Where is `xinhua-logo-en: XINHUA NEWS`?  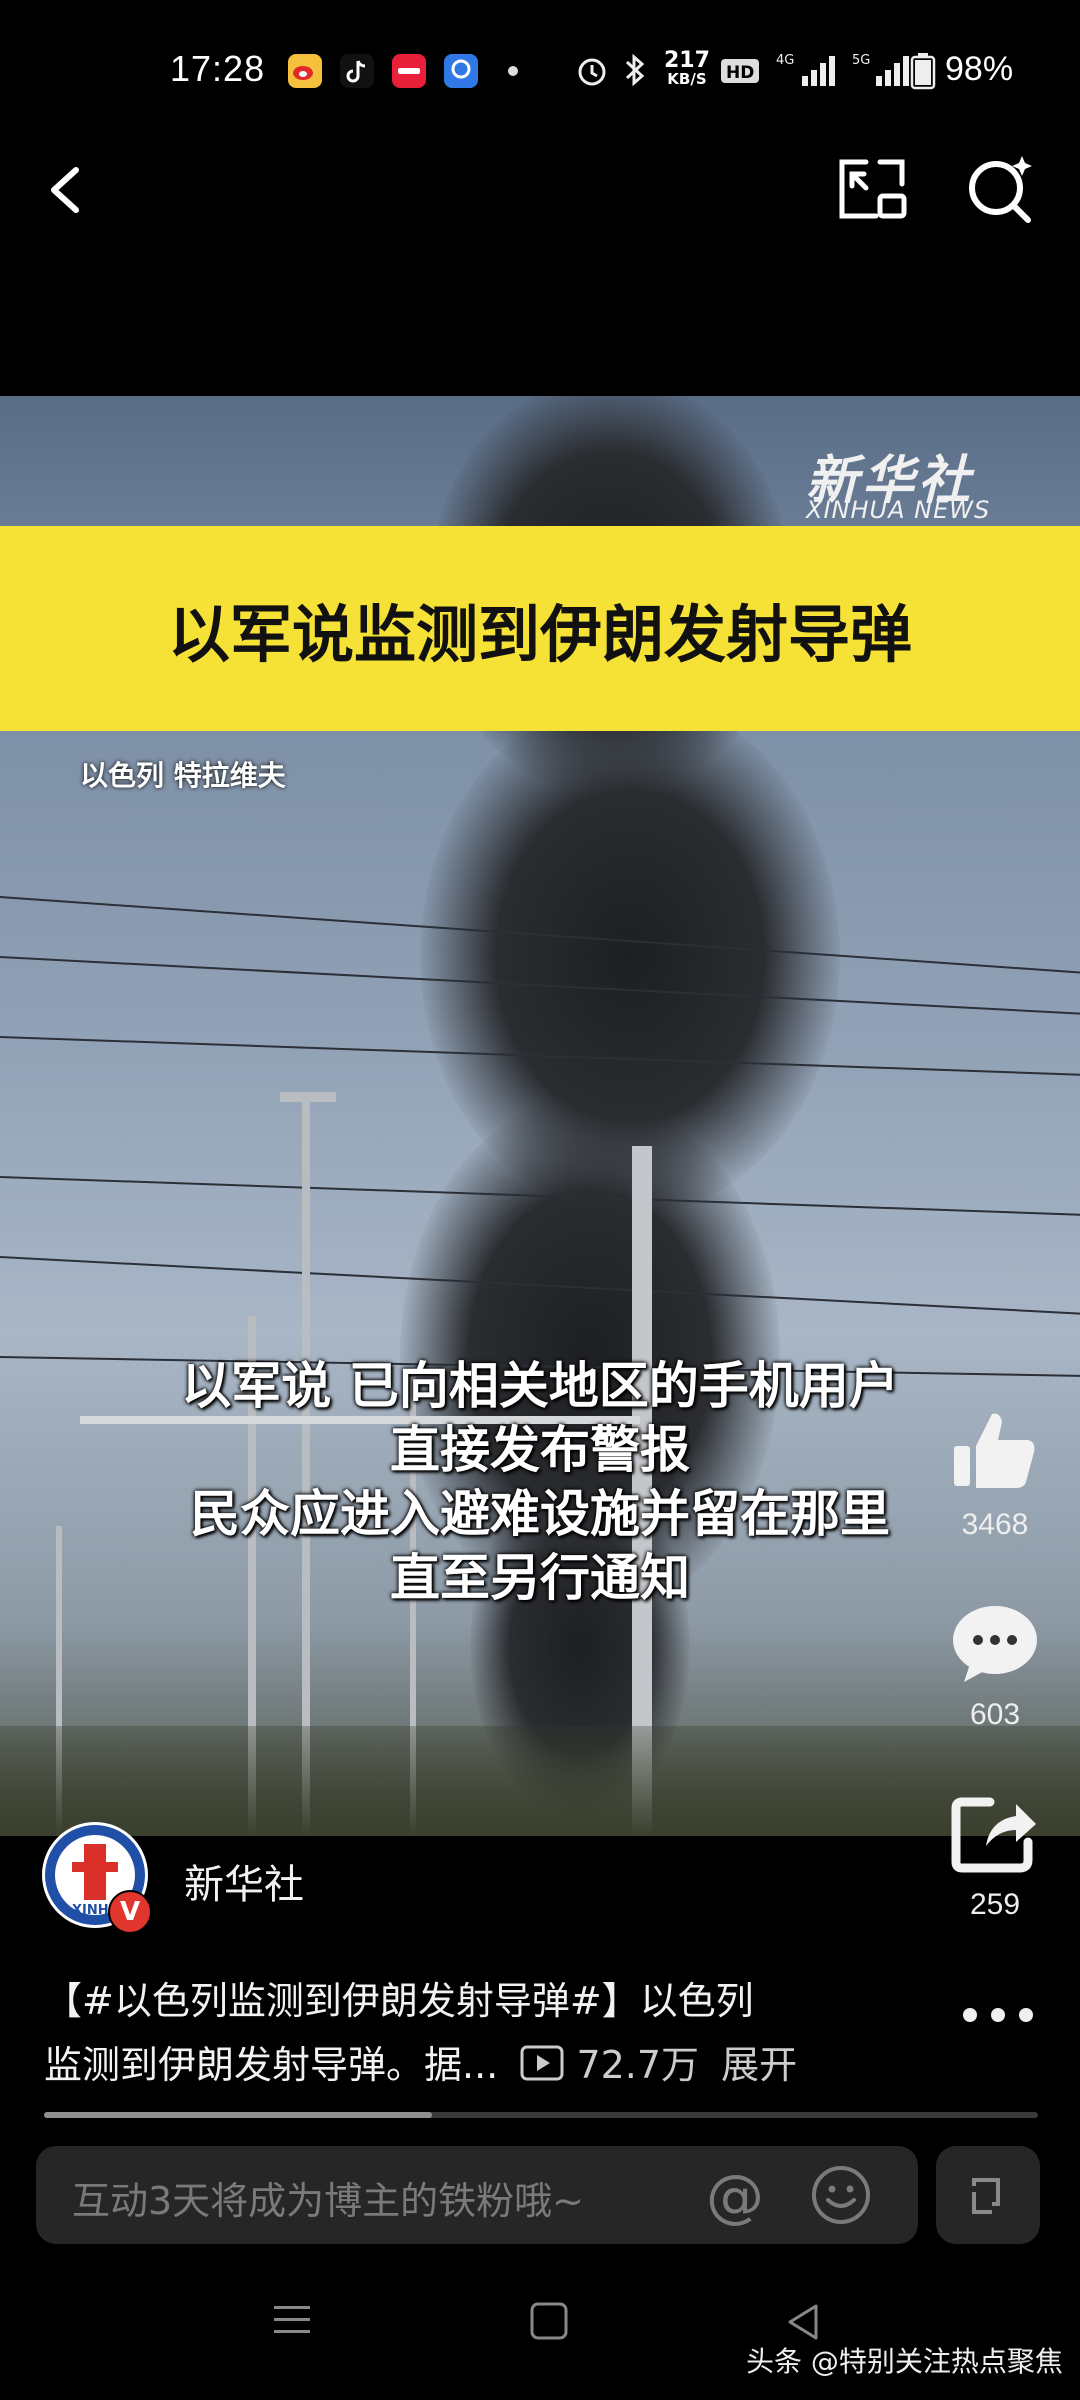 xinhua-logo-en: XINHUA NEWS is located at coordinates (898, 510).